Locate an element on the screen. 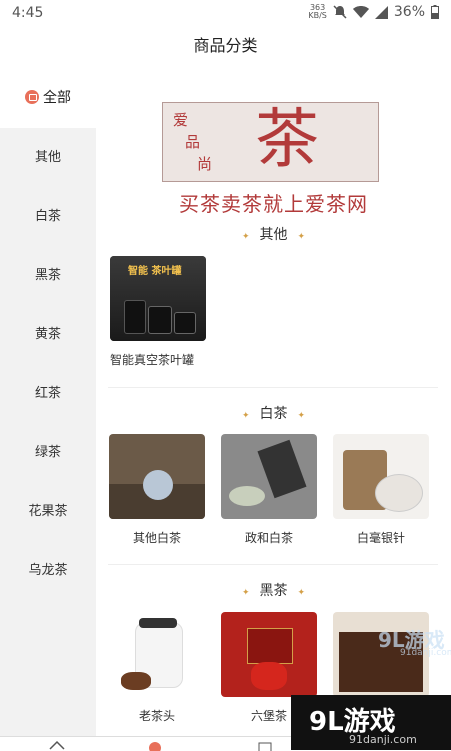 The image size is (451, 751). category-item-fruit-tea: 花果茶 is located at coordinates (48, 511).